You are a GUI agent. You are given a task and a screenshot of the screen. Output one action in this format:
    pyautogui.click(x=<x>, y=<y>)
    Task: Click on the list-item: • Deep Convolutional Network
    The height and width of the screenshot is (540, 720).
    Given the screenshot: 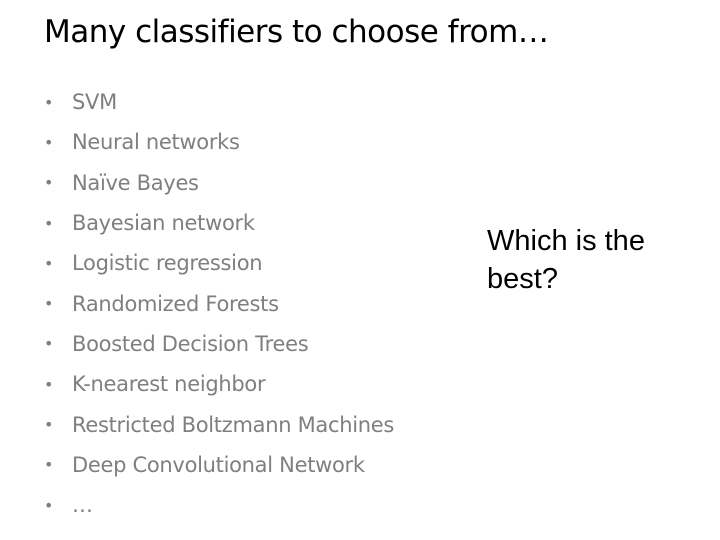 What is the action you would take?
    pyautogui.click(x=219, y=465)
    